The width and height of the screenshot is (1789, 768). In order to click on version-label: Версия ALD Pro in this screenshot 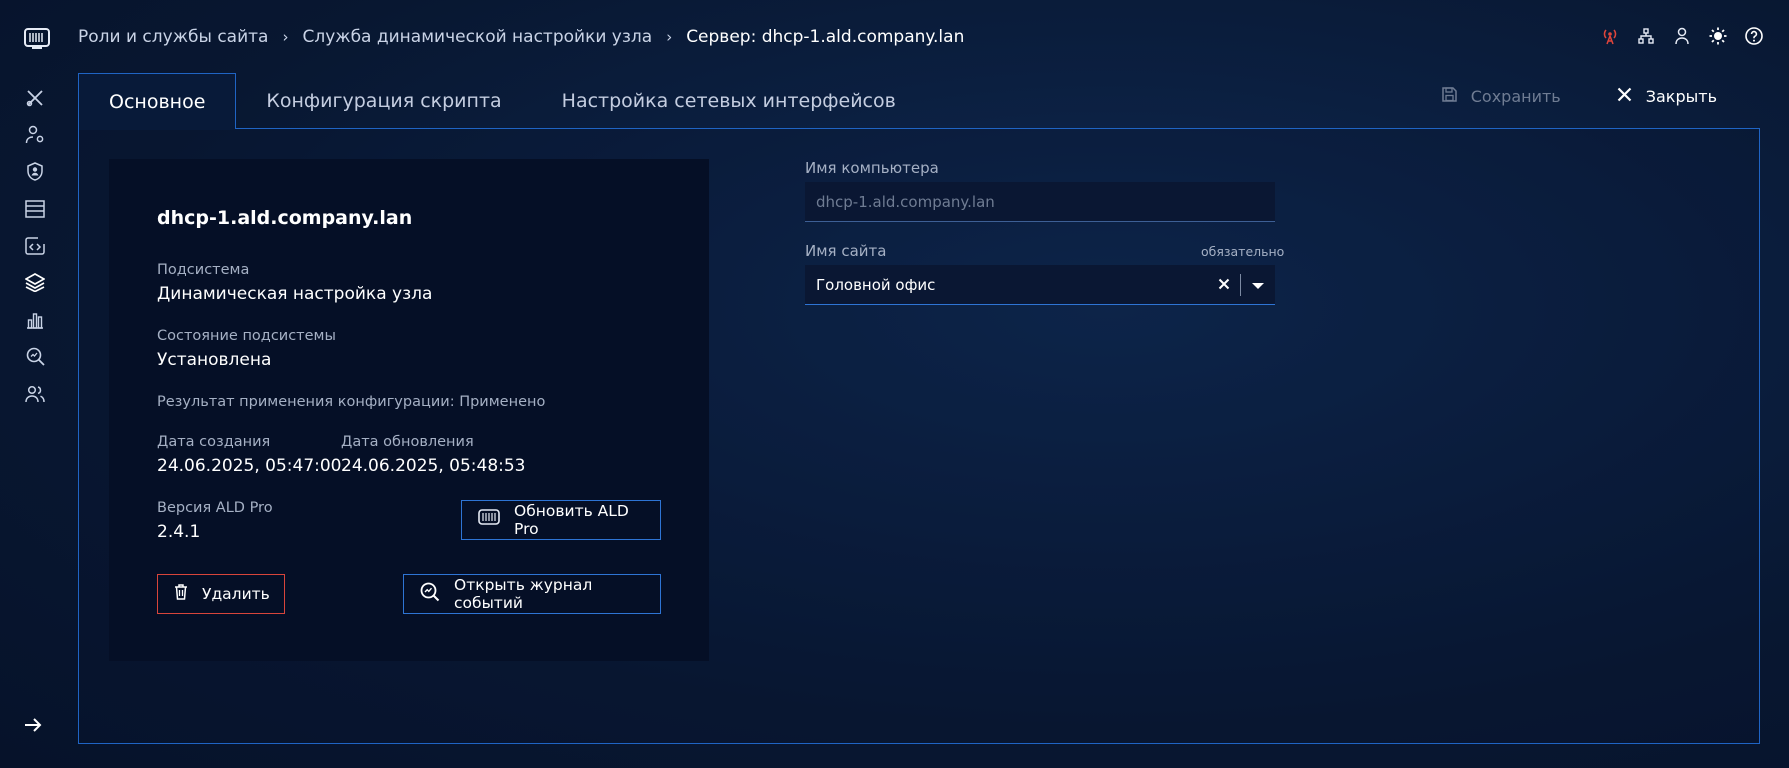, I will do `click(215, 508)`.